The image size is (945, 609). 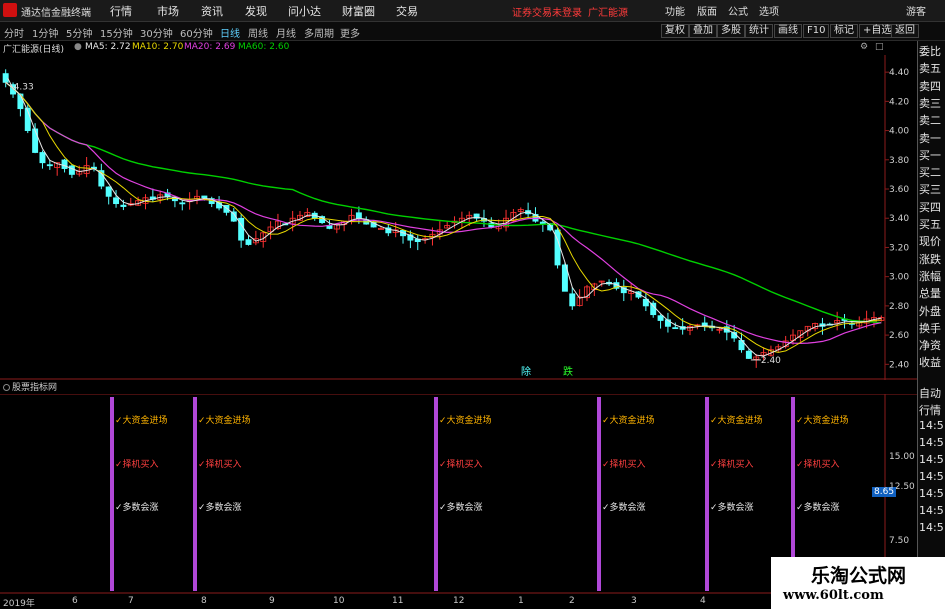 What do you see at coordinates (634, 601) in the screenshot?
I see `date-tick-label: 3` at bounding box center [634, 601].